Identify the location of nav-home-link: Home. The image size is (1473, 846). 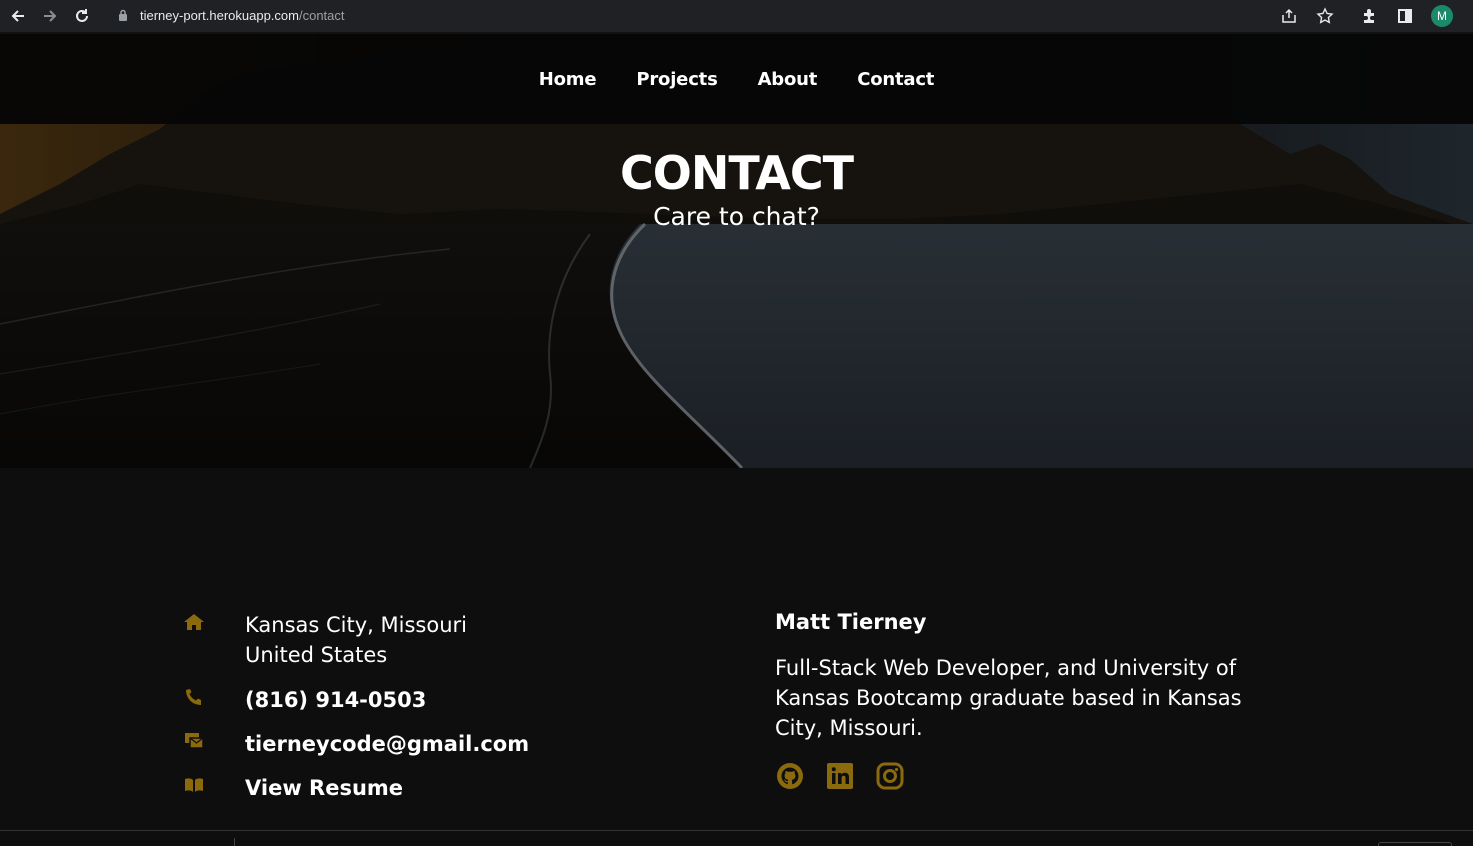
(568, 79).